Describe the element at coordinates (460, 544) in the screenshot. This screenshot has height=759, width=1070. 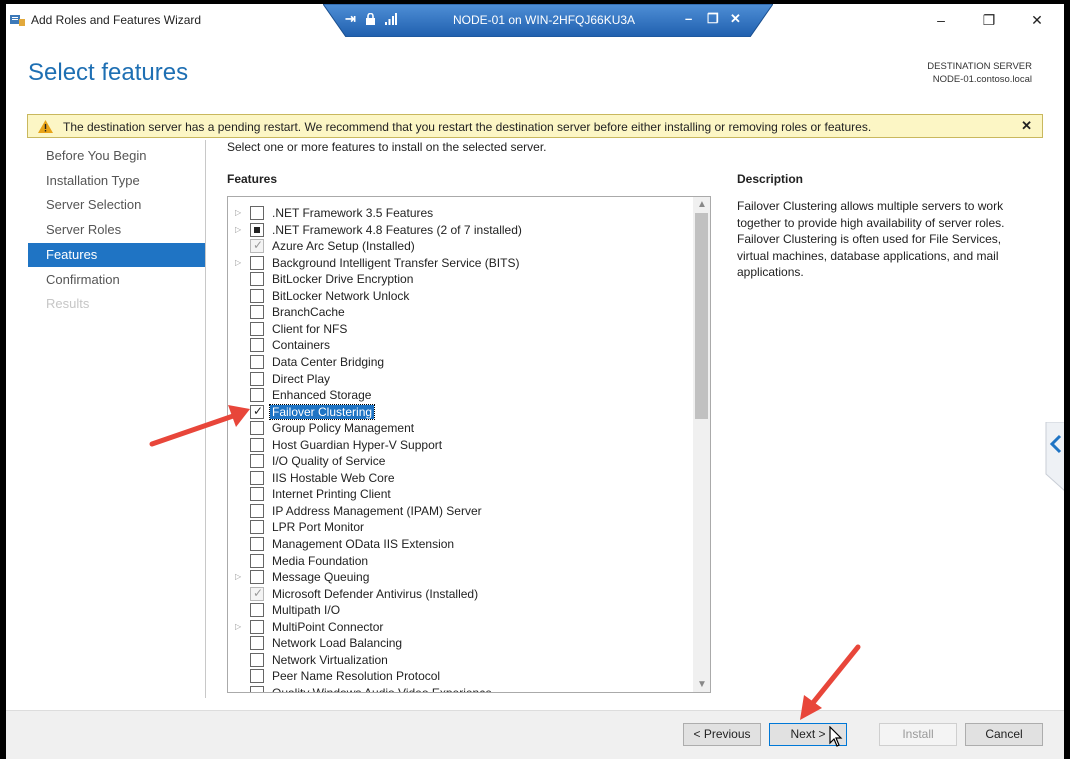
I see `feature-row: Management OData IIS Extension` at that location.